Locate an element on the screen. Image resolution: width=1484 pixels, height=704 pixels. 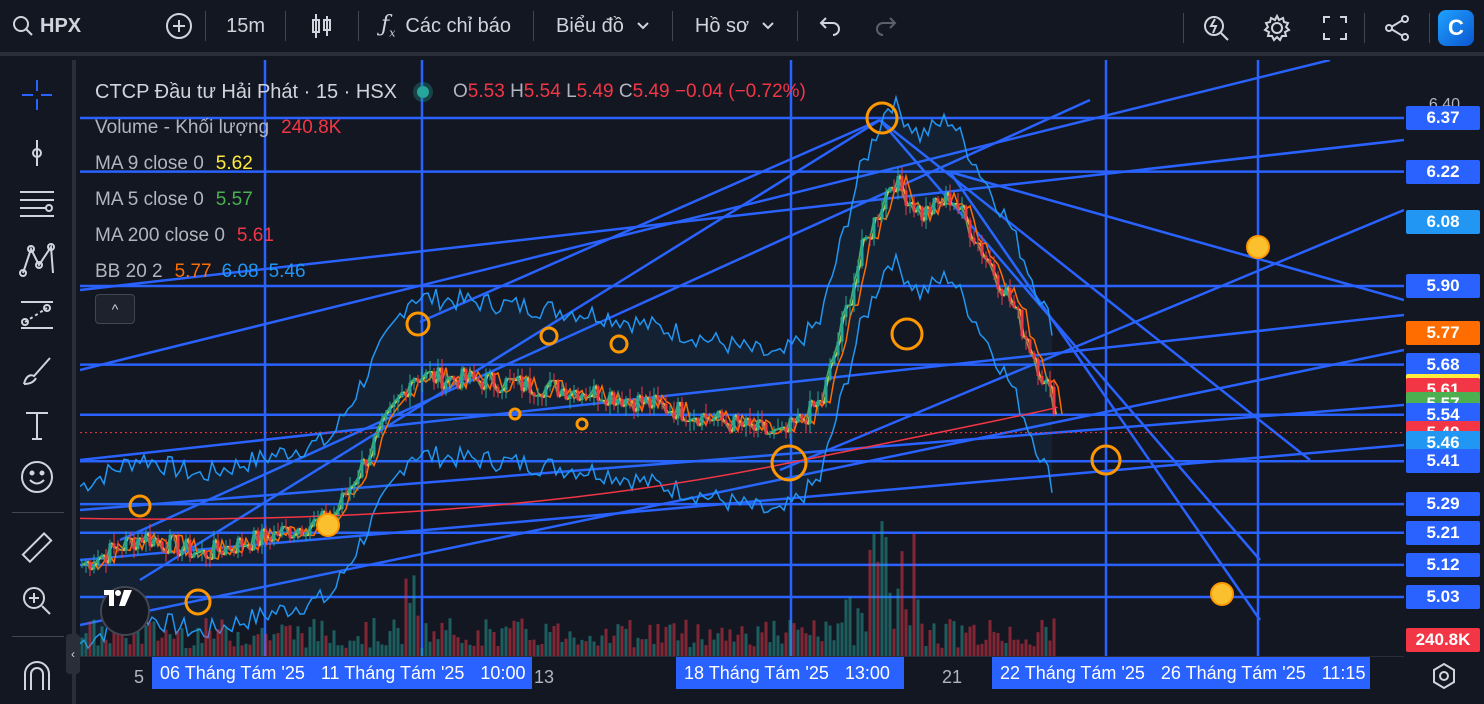
chart-type-dropdown: Biểu đồ is located at coordinates (603, 27).